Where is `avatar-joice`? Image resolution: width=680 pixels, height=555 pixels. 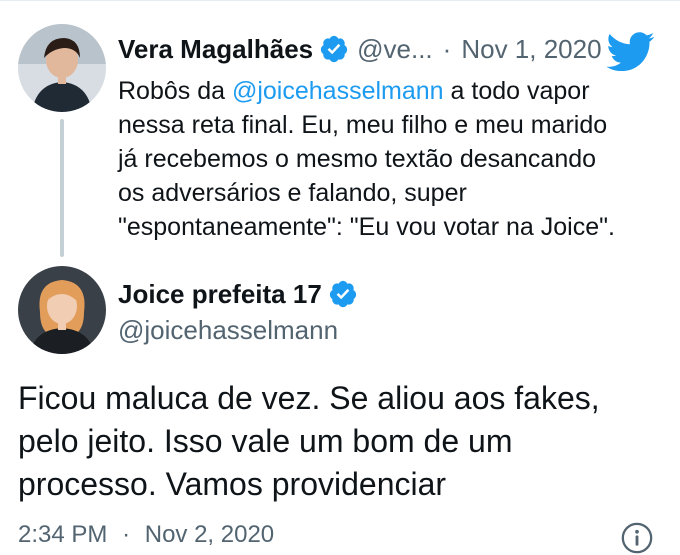 avatar-joice is located at coordinates (62, 310).